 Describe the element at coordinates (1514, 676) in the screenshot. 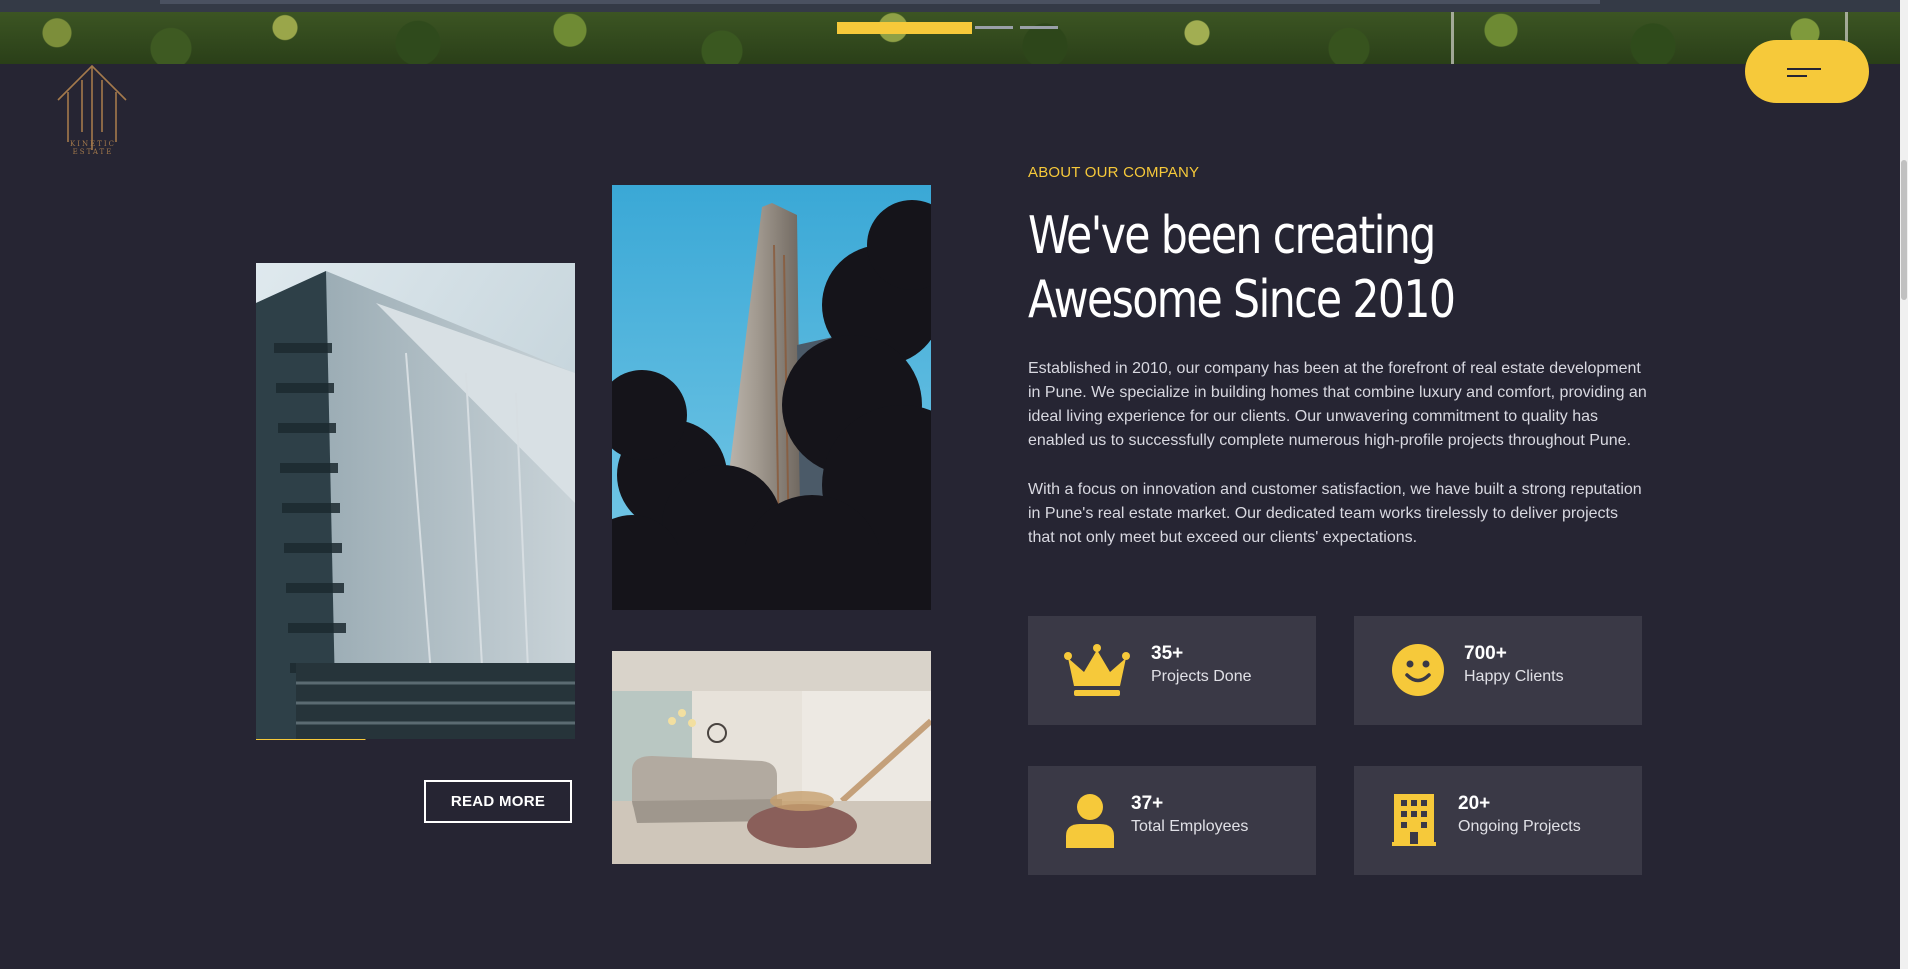

I see `stat-label: Happy Clients` at that location.